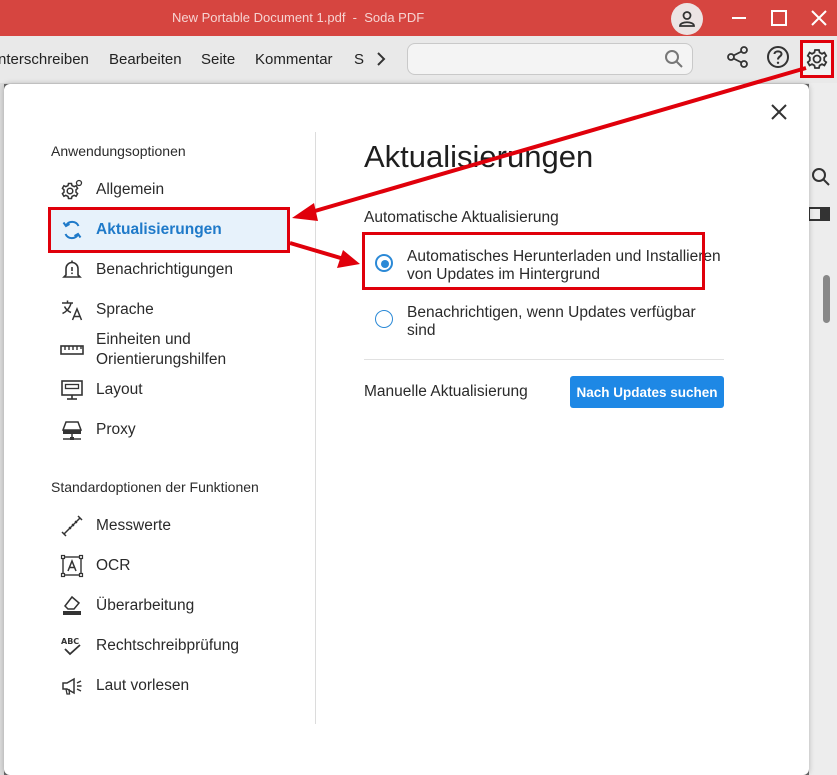  What do you see at coordinates (359, 59) in the screenshot?
I see `menu-item-truncated: S` at bounding box center [359, 59].